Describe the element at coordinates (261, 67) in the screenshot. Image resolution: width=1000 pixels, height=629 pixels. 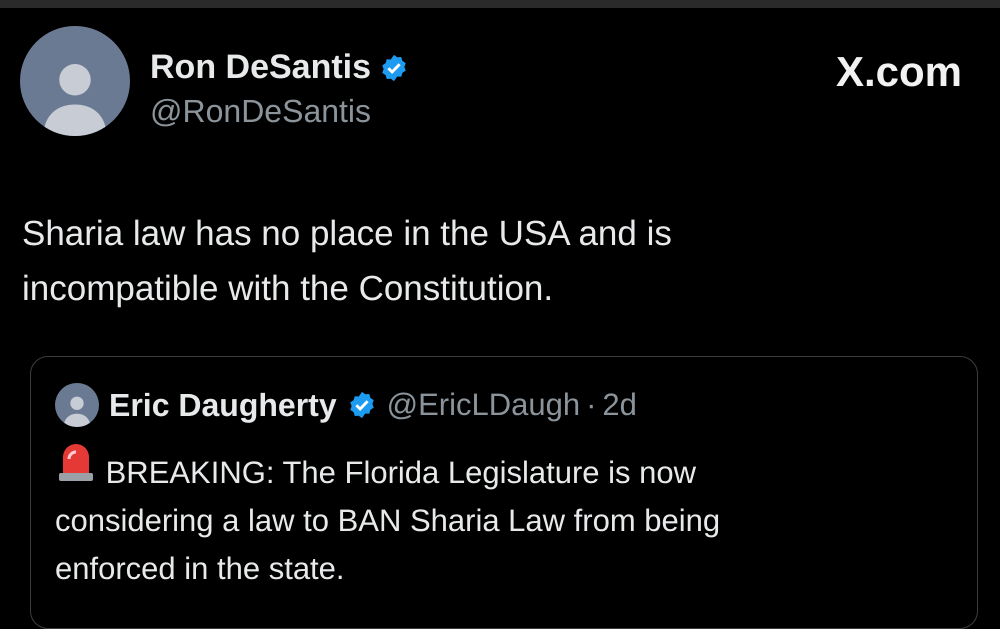
I see `author-name: Ron DeSantis` at that location.